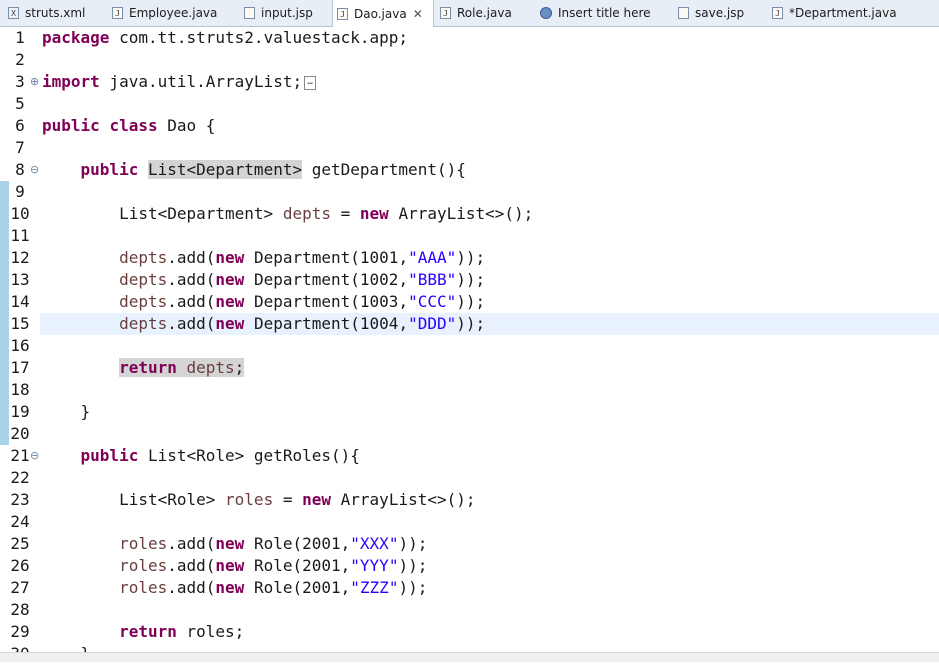 The width and height of the screenshot is (939, 665). I want to click on code-token: package, so click(76, 37).